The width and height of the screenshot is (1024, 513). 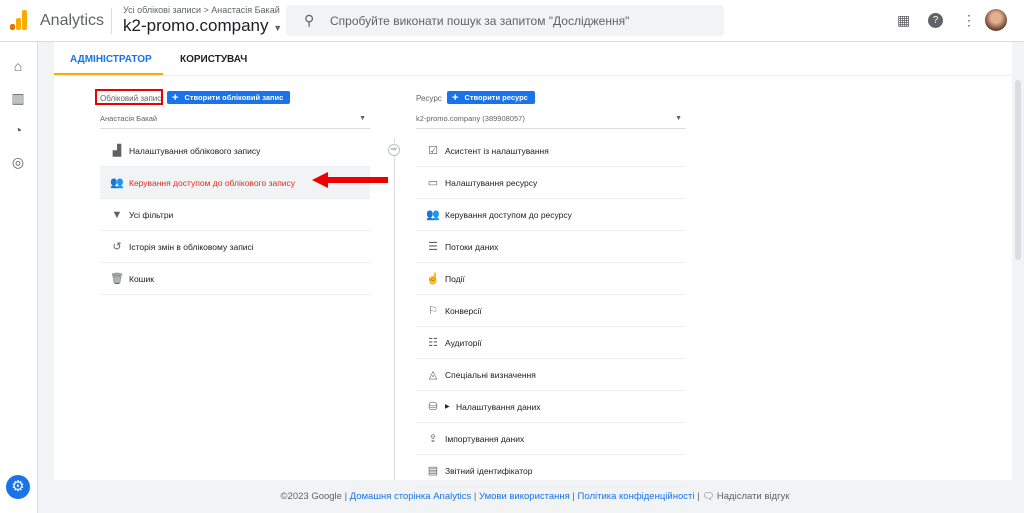 I want to click on apps-grid-icon: ▦, so click(x=903, y=20).